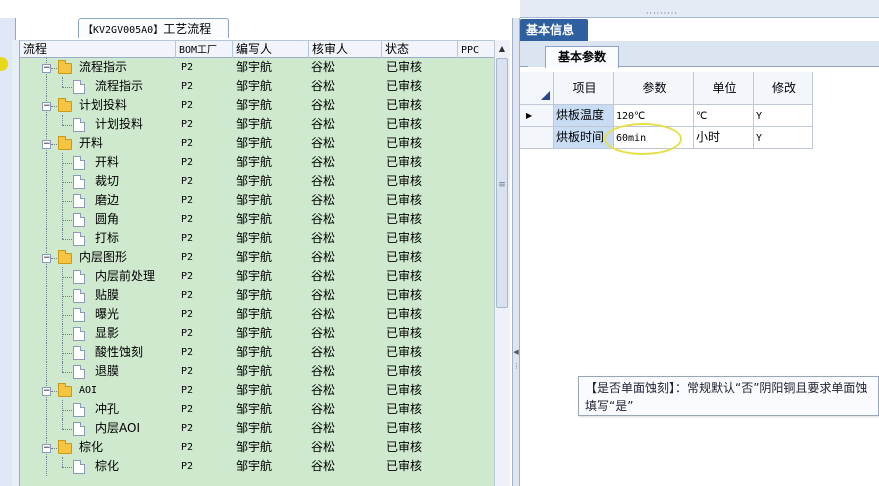 The height and width of the screenshot is (486, 879). Describe the element at coordinates (584, 88) in the screenshot. I see `param-header-item: 项目` at that location.